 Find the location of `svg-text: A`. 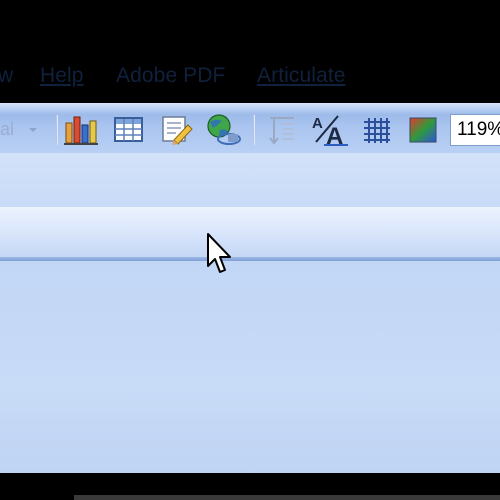

svg-text: A is located at coordinates (317, 123).